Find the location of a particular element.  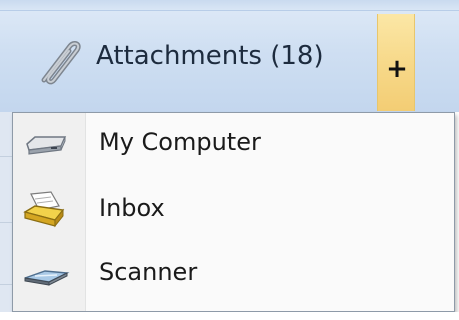

background-bottom is located at coordinates (229, 316).